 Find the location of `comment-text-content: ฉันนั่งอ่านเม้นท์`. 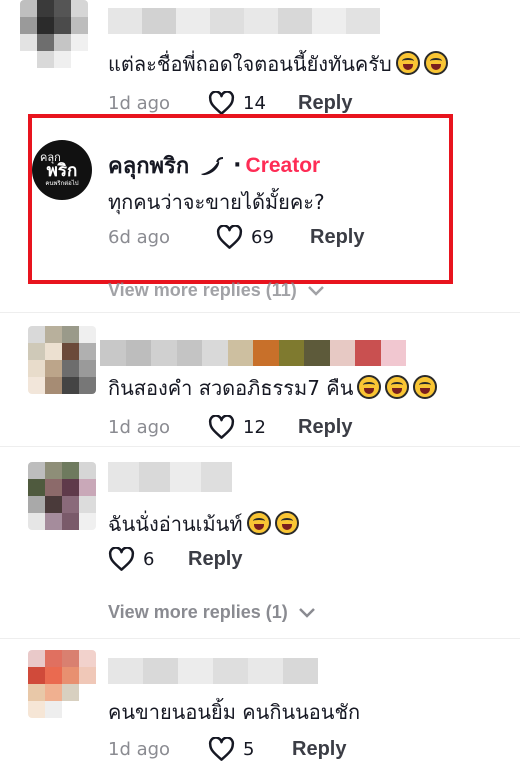

comment-text-content: ฉันนั่งอ่านเม้นท์ is located at coordinates (175, 524).